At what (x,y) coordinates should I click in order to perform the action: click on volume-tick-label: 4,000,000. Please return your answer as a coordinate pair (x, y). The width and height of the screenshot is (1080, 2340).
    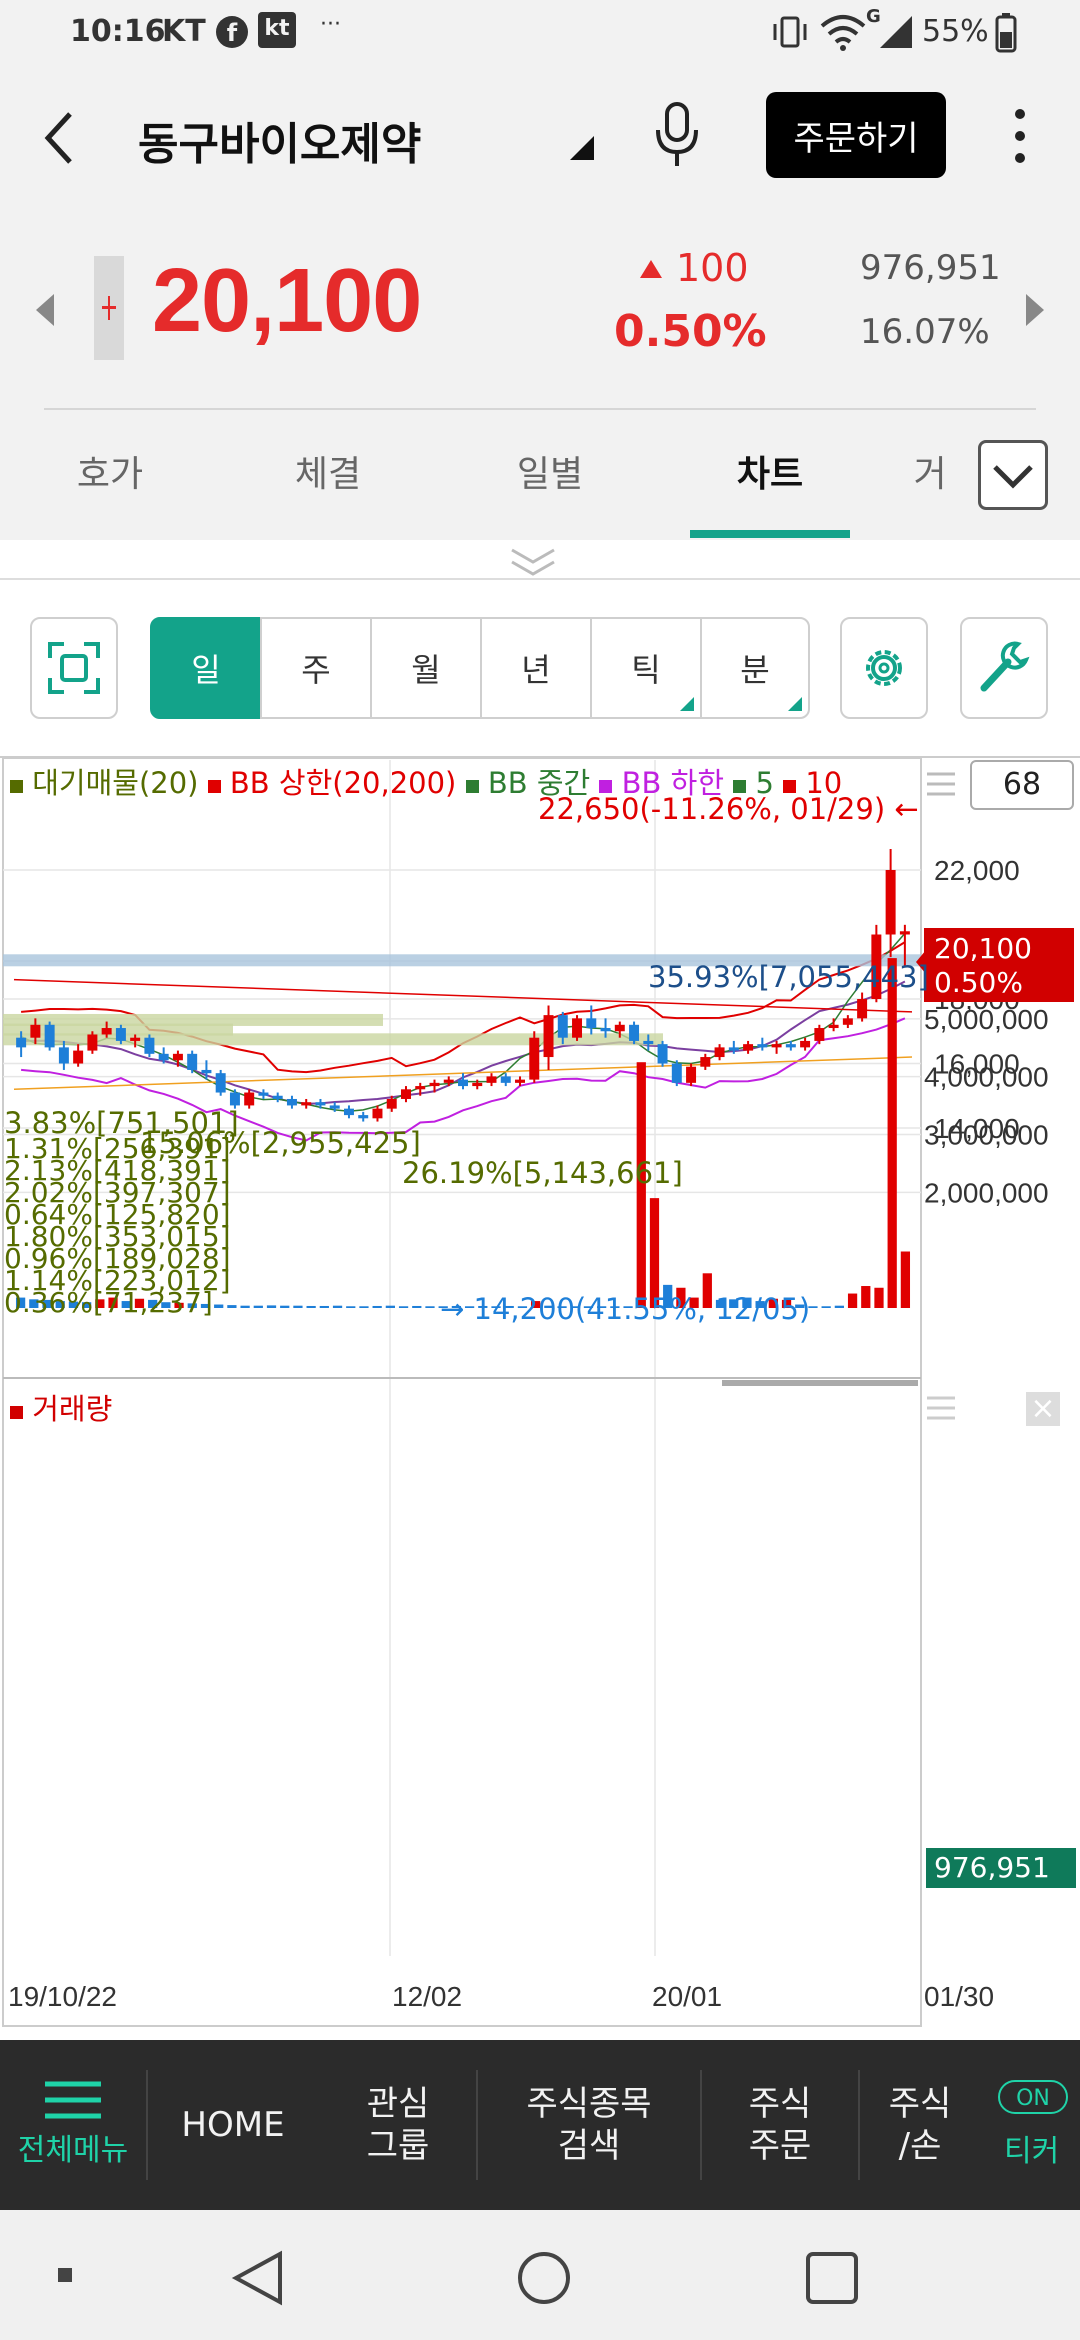
    Looking at the image, I should click on (986, 1077).